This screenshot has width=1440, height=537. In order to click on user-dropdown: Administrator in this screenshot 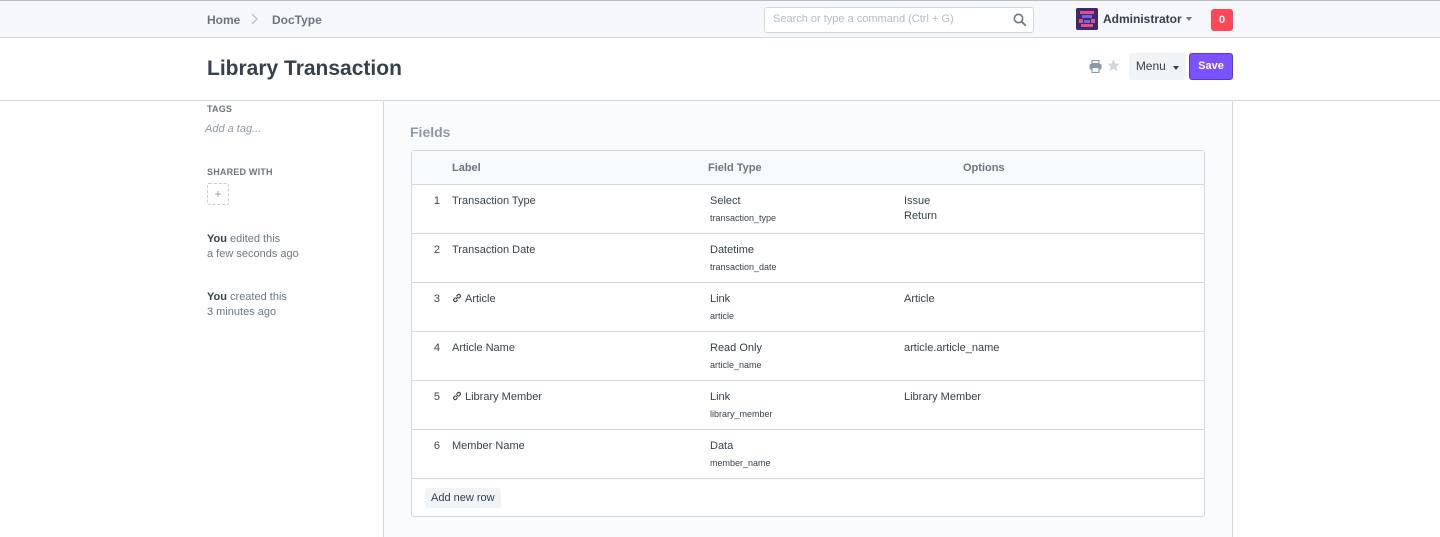, I will do `click(1134, 19)`.